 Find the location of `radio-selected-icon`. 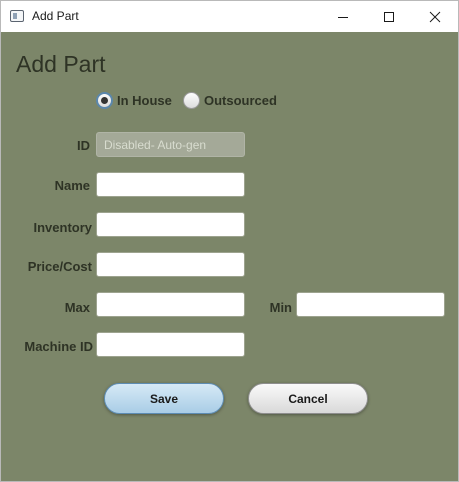

radio-selected-icon is located at coordinates (104, 100).